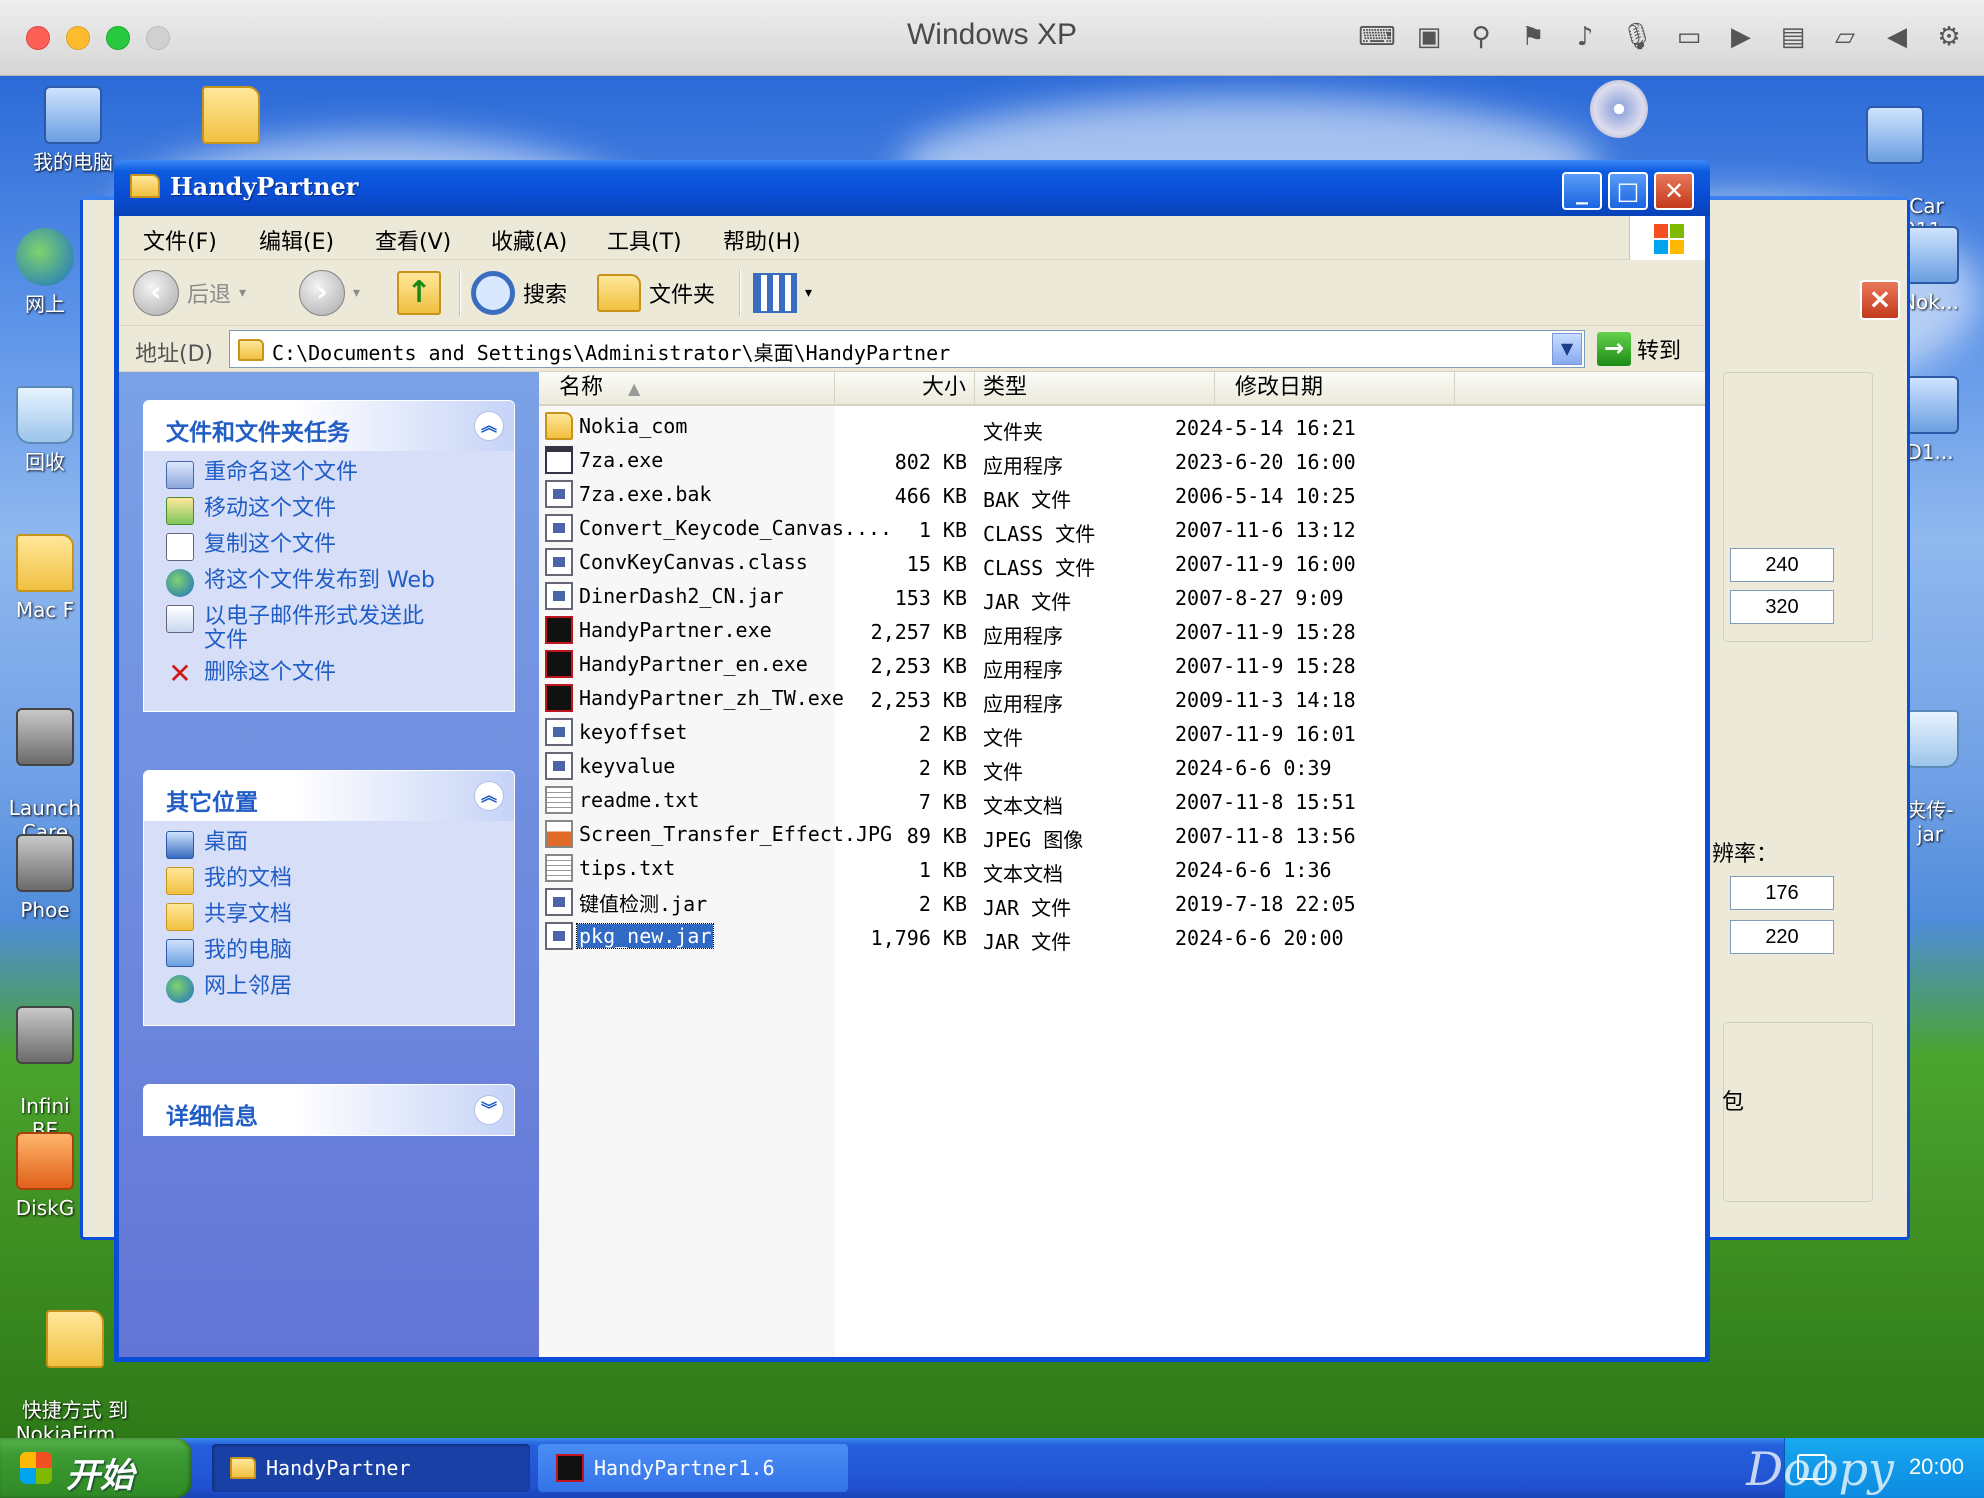  Describe the element at coordinates (340, 547) in the screenshot. I see `task-copy: 复制这个文件` at that location.